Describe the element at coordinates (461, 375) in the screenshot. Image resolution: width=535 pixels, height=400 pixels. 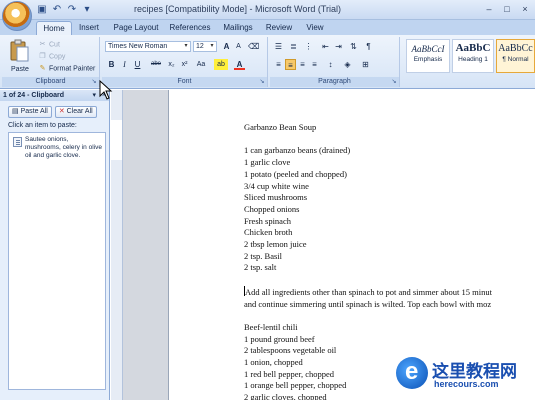
I see `watermark: 这里教程网 herecours.com` at that location.